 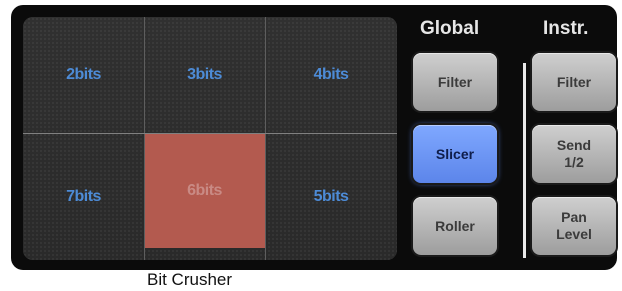 I want to click on pad-cell-6bits: 6bits, so click(x=204, y=190).